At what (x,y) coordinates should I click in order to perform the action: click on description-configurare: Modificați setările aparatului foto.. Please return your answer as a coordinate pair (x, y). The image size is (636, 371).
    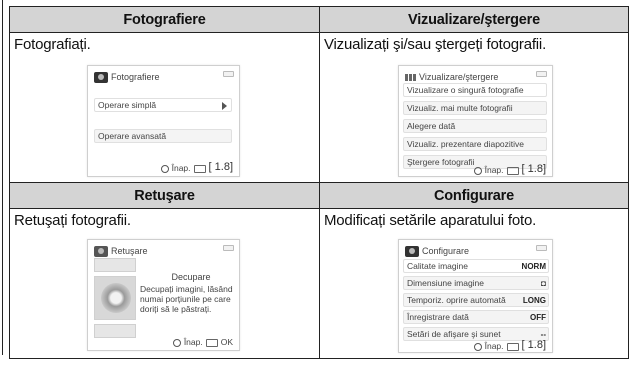
    Looking at the image, I should click on (430, 220).